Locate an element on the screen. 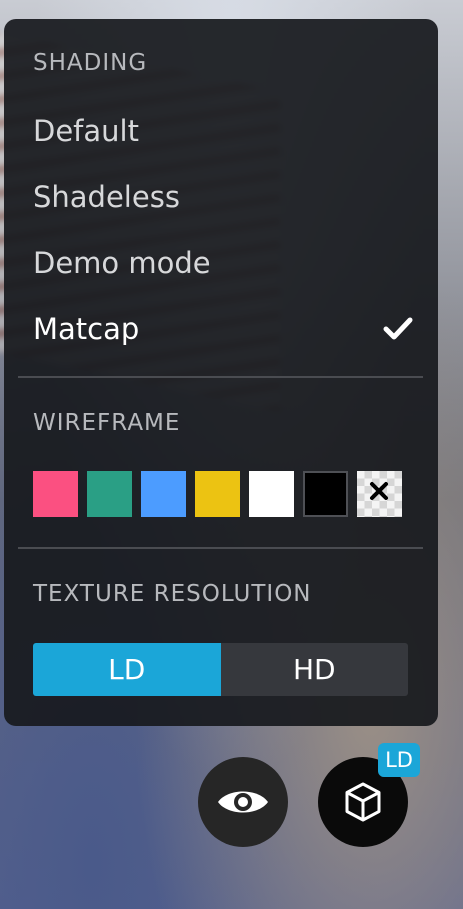  shading-option-shadeless: Shadeless is located at coordinates (223, 197).